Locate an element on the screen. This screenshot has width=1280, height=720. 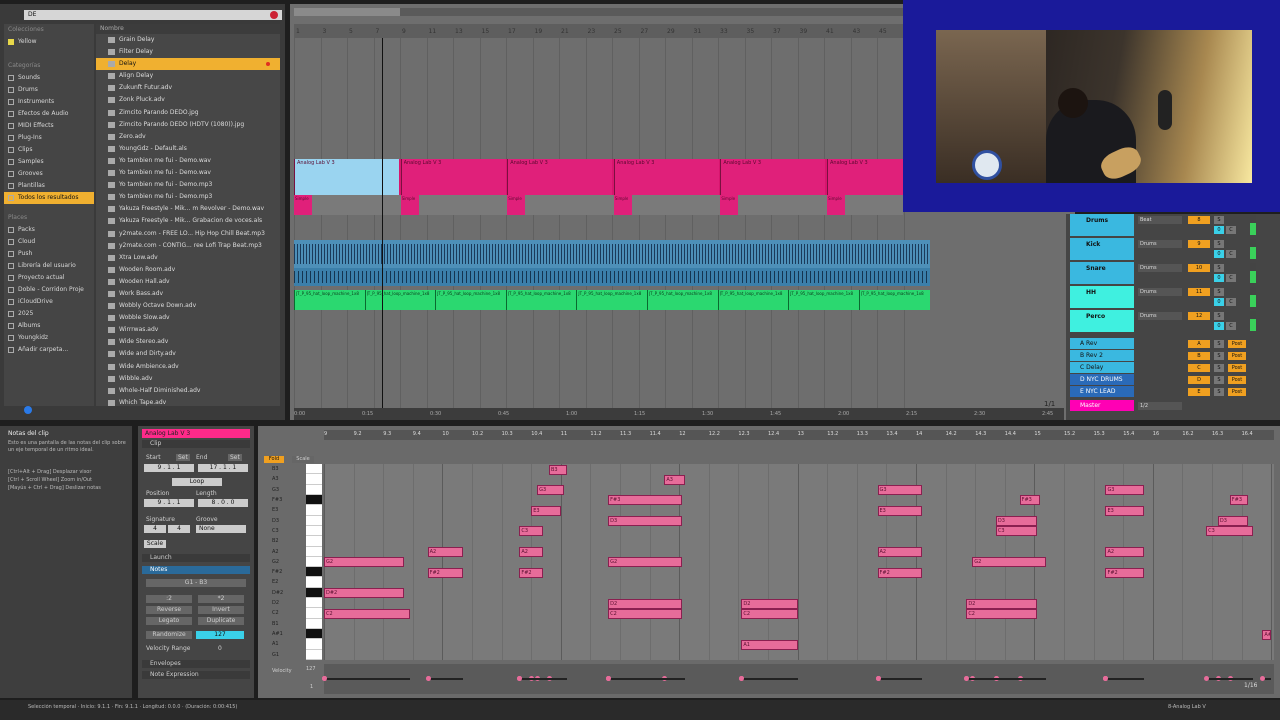
mixer-input-select: Beat is located at coordinates (1160, 220).